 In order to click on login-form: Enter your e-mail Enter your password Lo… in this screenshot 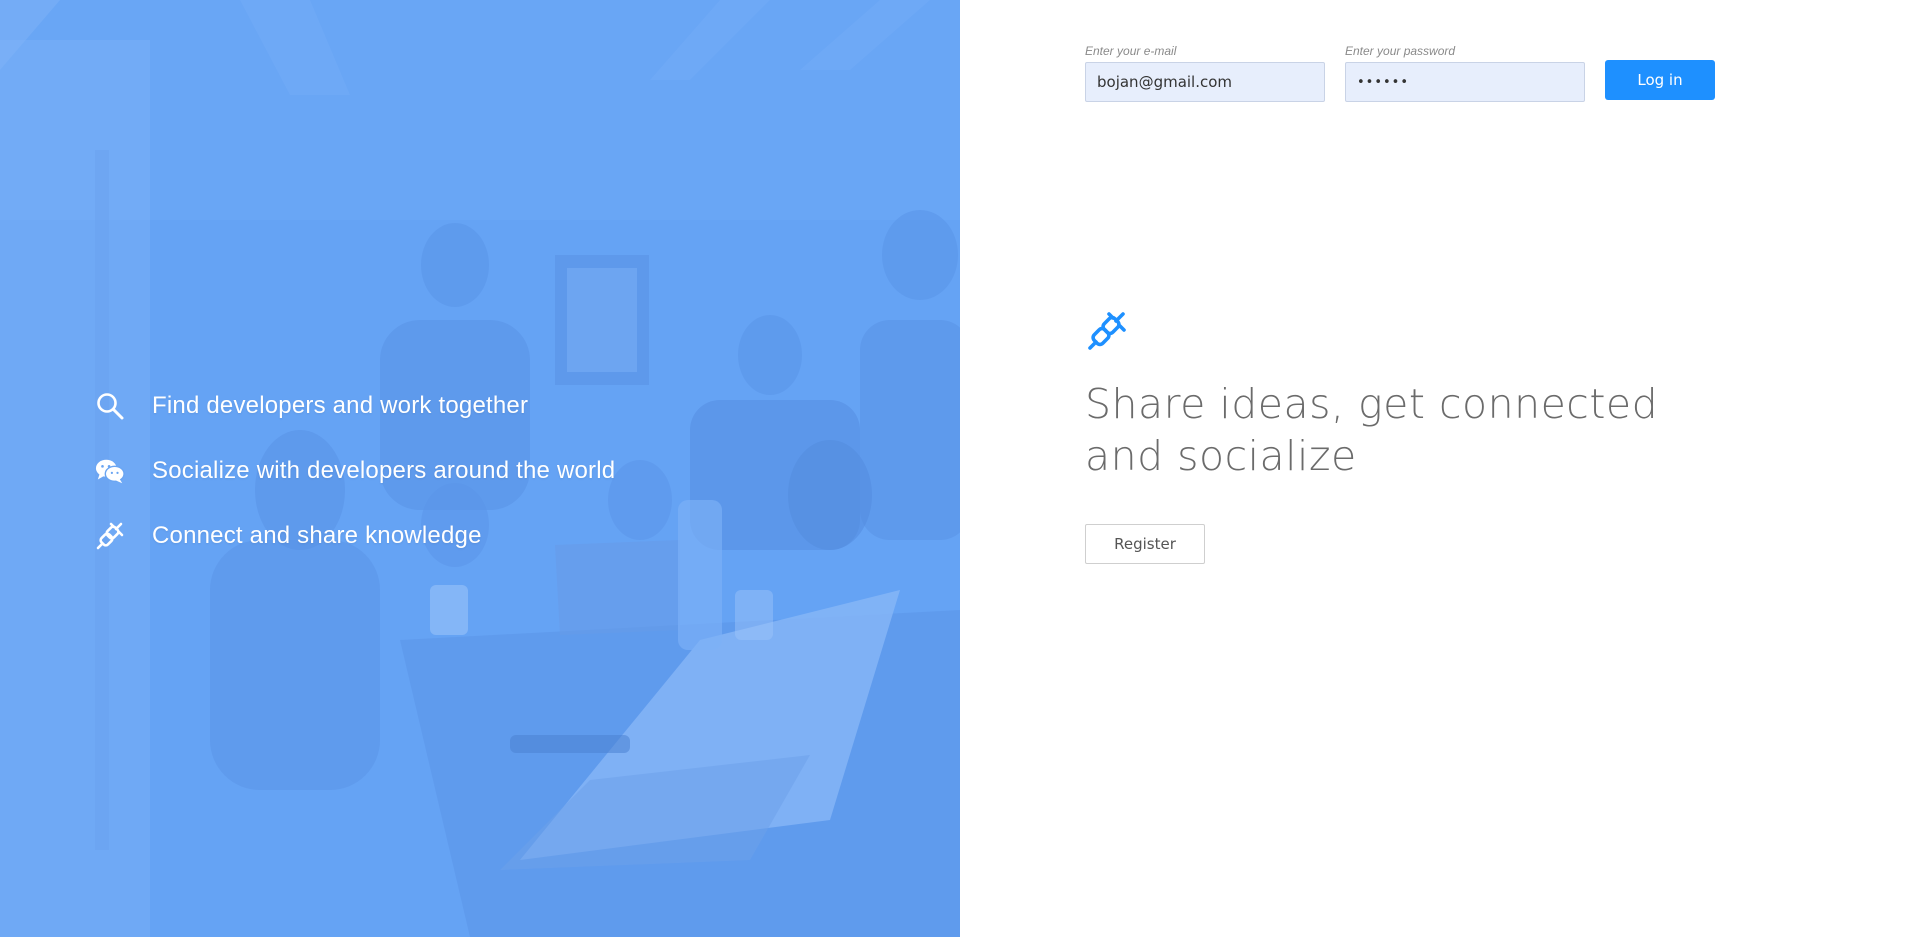, I will do `click(1400, 73)`.